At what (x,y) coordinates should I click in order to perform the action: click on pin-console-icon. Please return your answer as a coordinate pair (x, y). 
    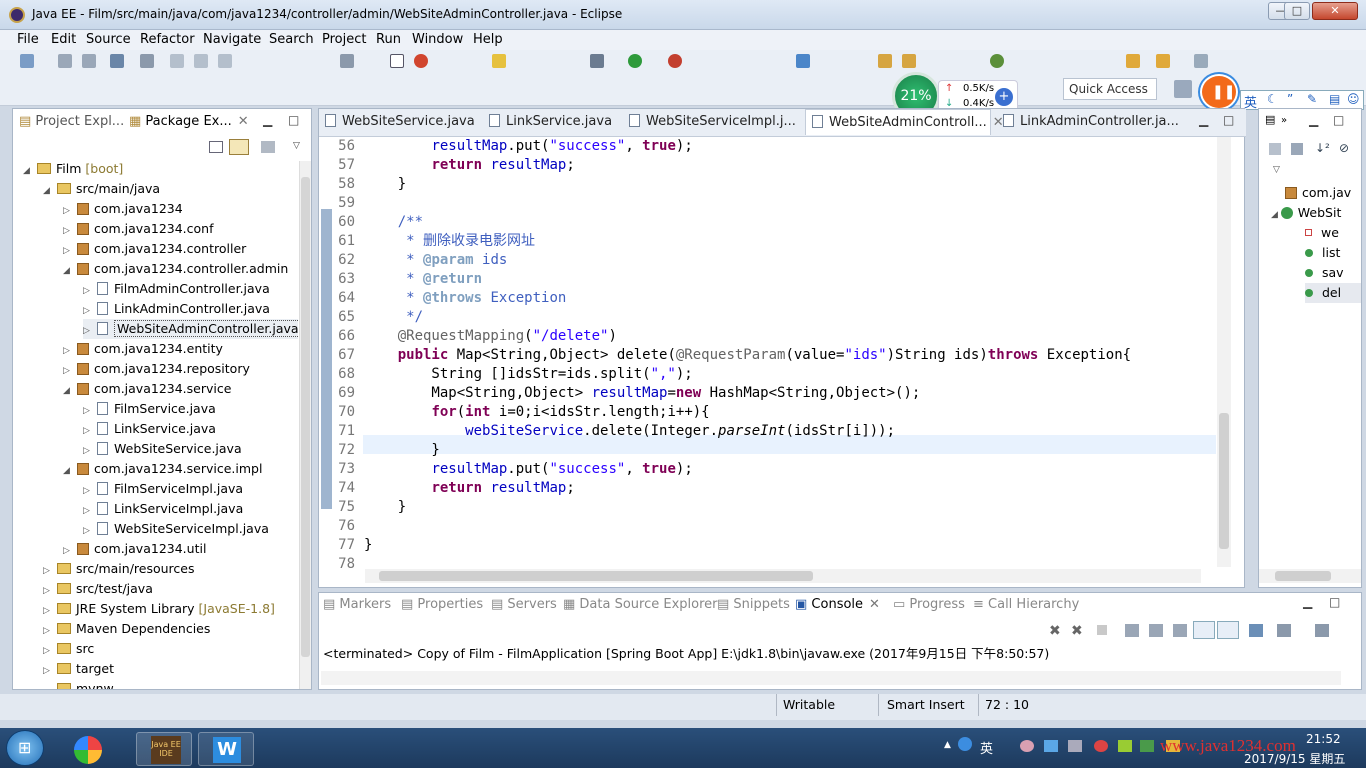
    Looking at the image, I should click on (1256, 630).